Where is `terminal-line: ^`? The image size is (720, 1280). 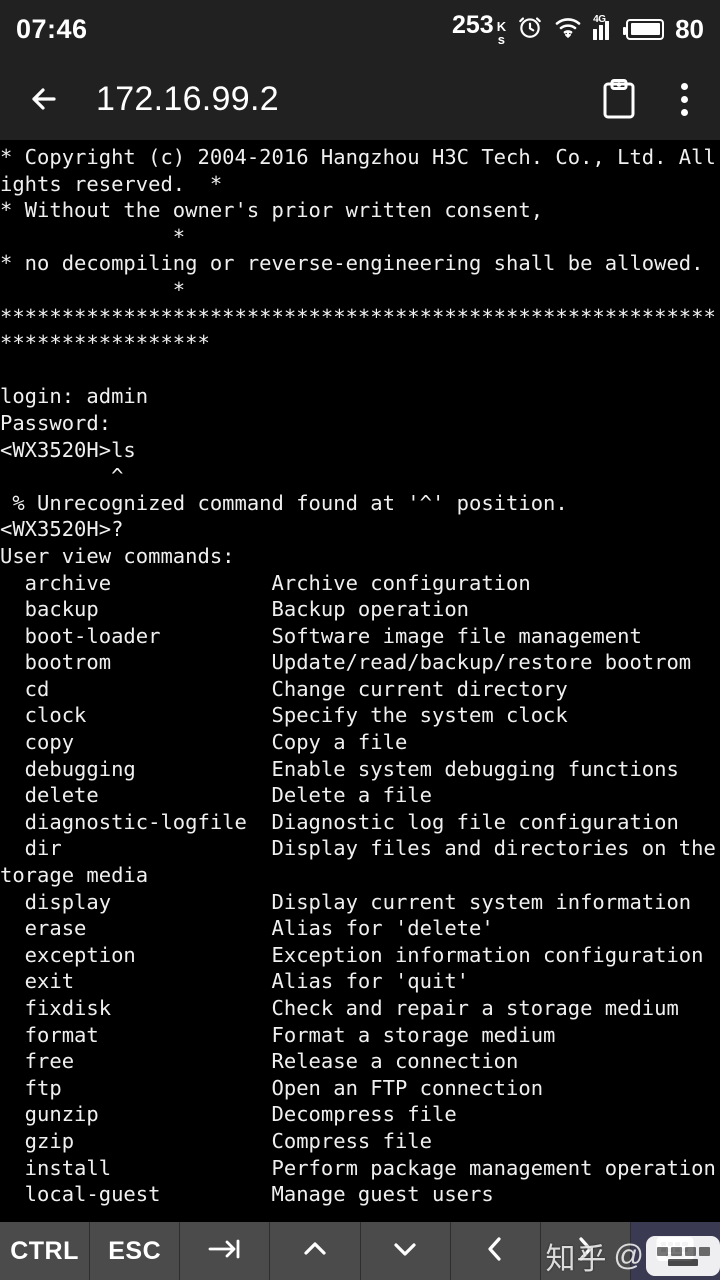
terminal-line: ^ is located at coordinates (62, 476).